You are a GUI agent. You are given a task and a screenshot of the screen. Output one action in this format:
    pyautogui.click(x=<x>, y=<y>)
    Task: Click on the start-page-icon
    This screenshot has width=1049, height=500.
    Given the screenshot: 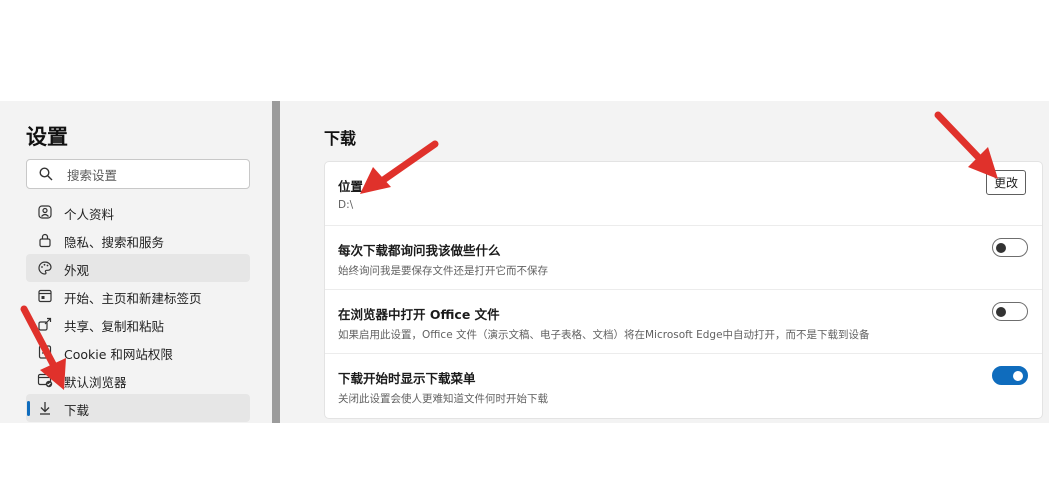 What is the action you would take?
    pyautogui.click(x=45, y=296)
    